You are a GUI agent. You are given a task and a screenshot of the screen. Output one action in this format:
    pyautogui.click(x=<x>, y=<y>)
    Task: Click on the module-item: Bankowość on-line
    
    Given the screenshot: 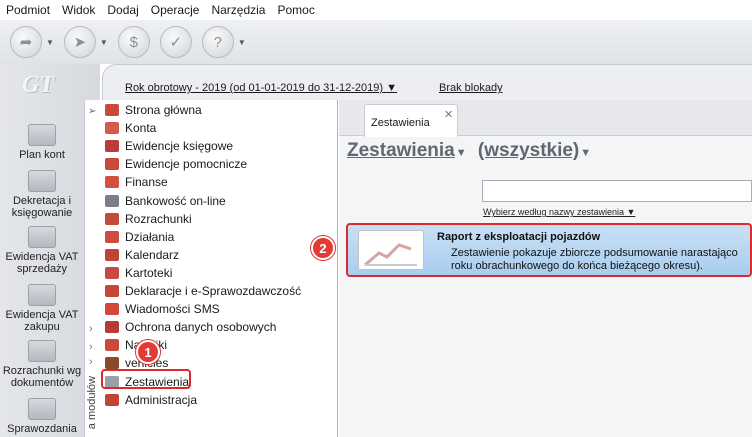 What is the action you would take?
    pyautogui.click(x=165, y=201)
    